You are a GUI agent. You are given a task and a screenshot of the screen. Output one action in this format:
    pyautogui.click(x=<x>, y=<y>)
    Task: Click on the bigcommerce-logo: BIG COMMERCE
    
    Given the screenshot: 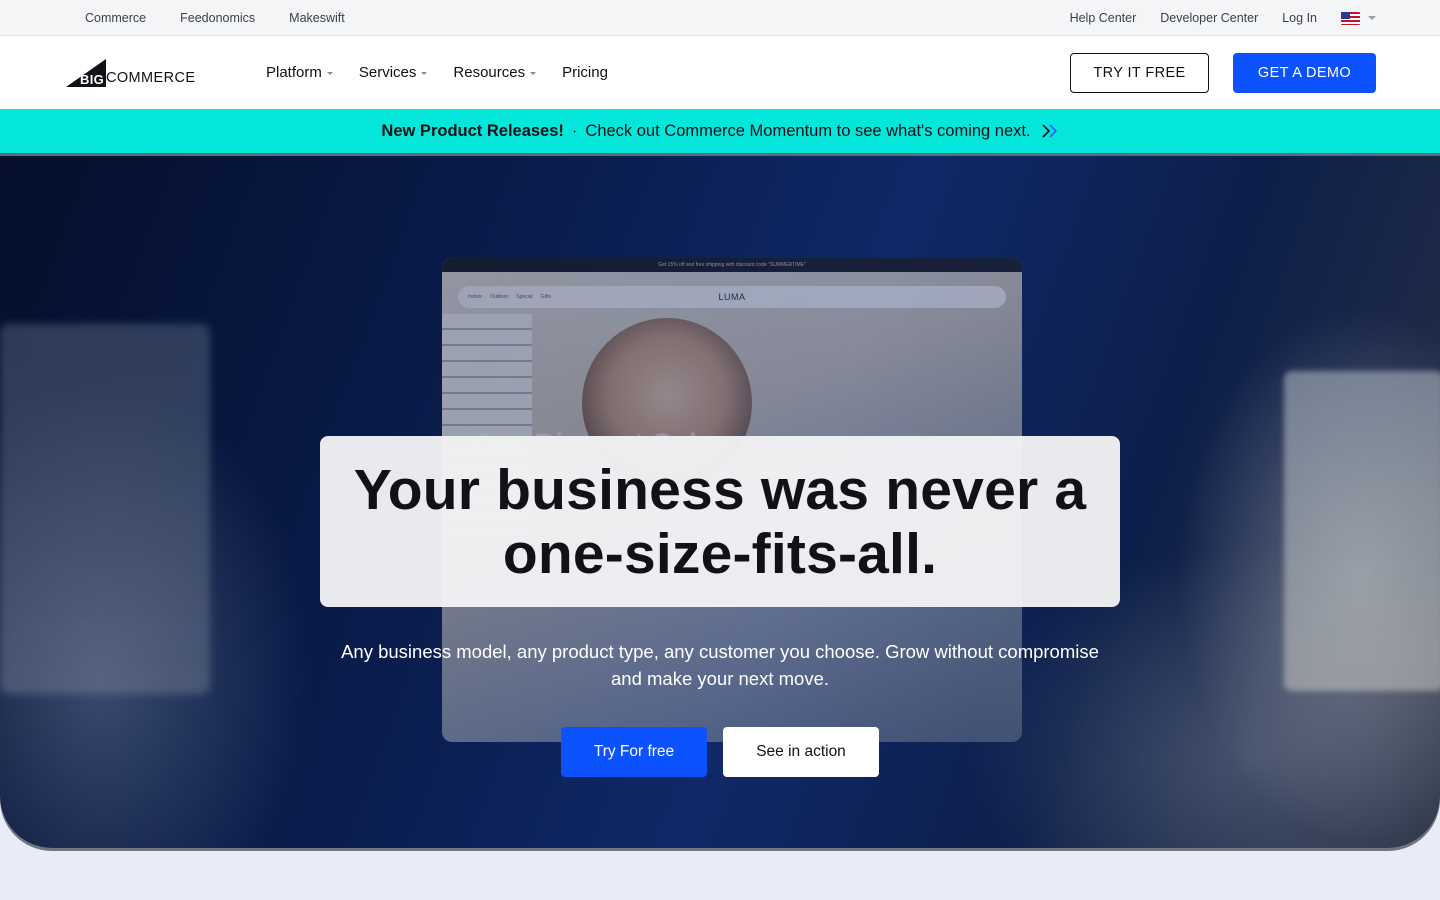 What is the action you would take?
    pyautogui.click(x=136, y=71)
    